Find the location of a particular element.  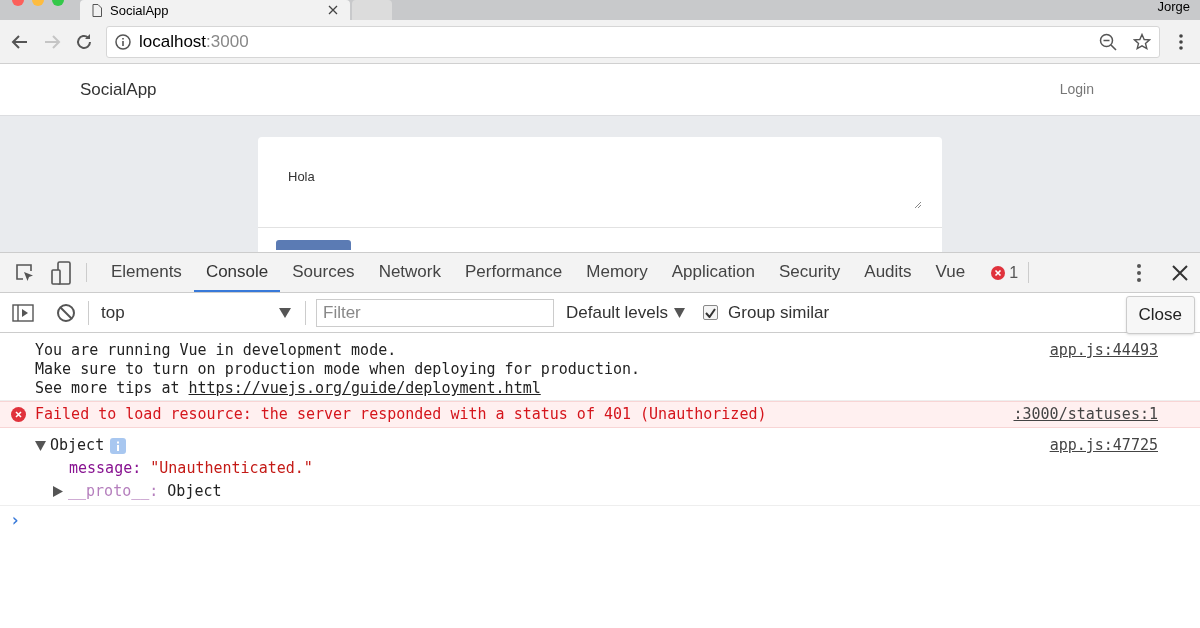

devtools-tab: Memory is located at coordinates (617, 272).